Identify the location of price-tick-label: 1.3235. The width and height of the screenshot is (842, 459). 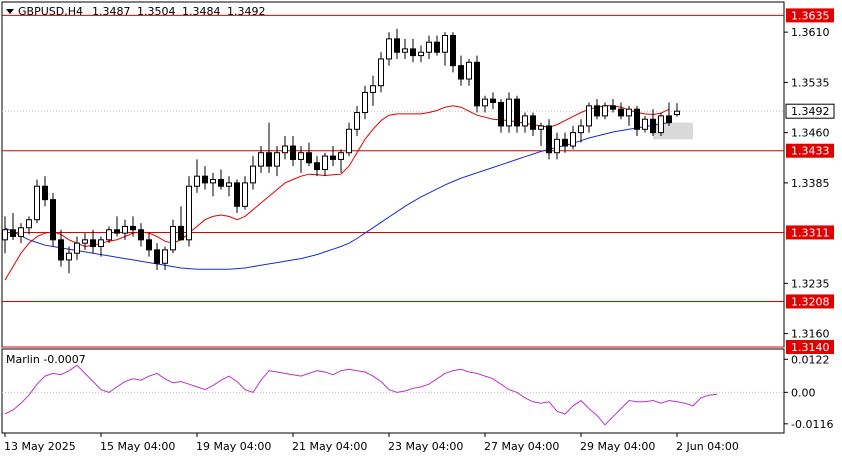
(810, 283).